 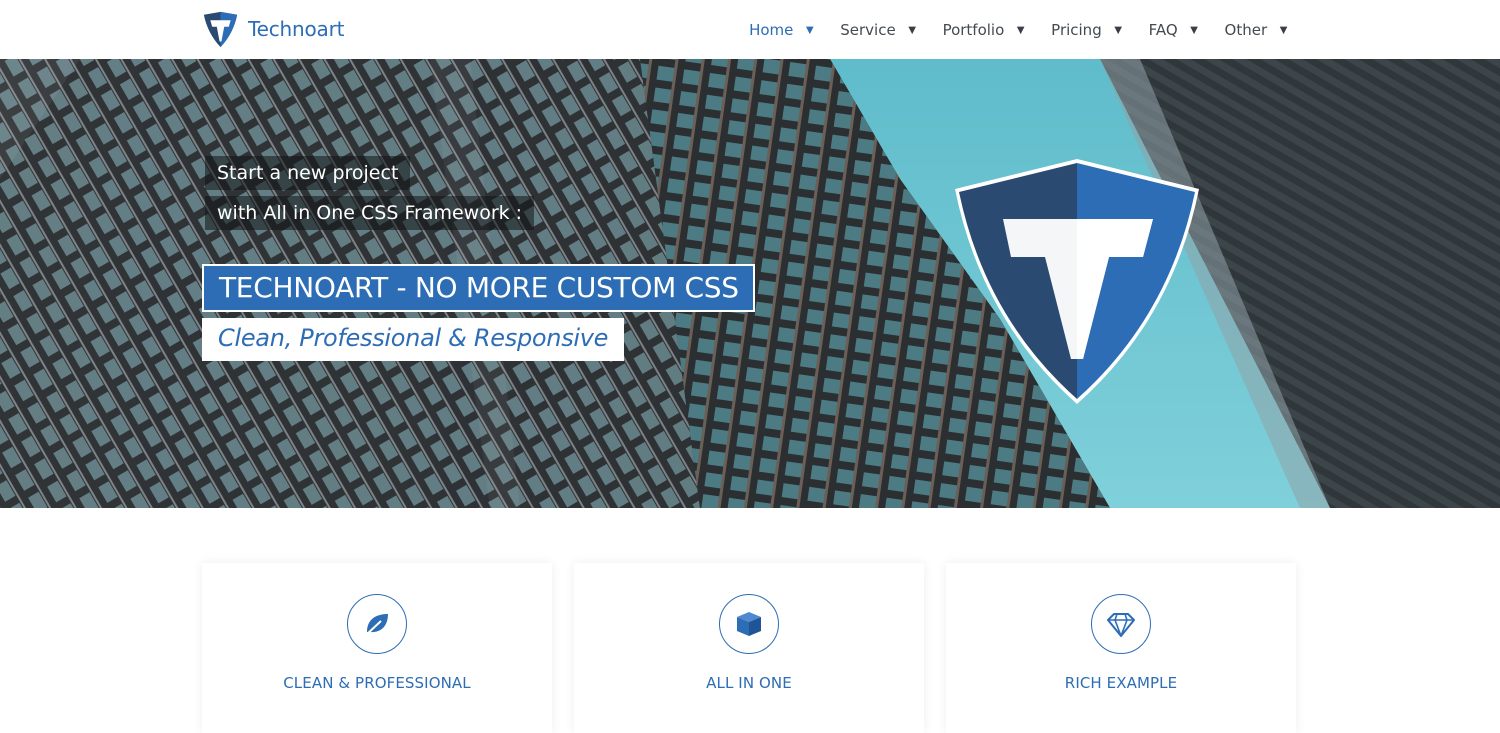 I want to click on cube-icon, so click(x=749, y=624).